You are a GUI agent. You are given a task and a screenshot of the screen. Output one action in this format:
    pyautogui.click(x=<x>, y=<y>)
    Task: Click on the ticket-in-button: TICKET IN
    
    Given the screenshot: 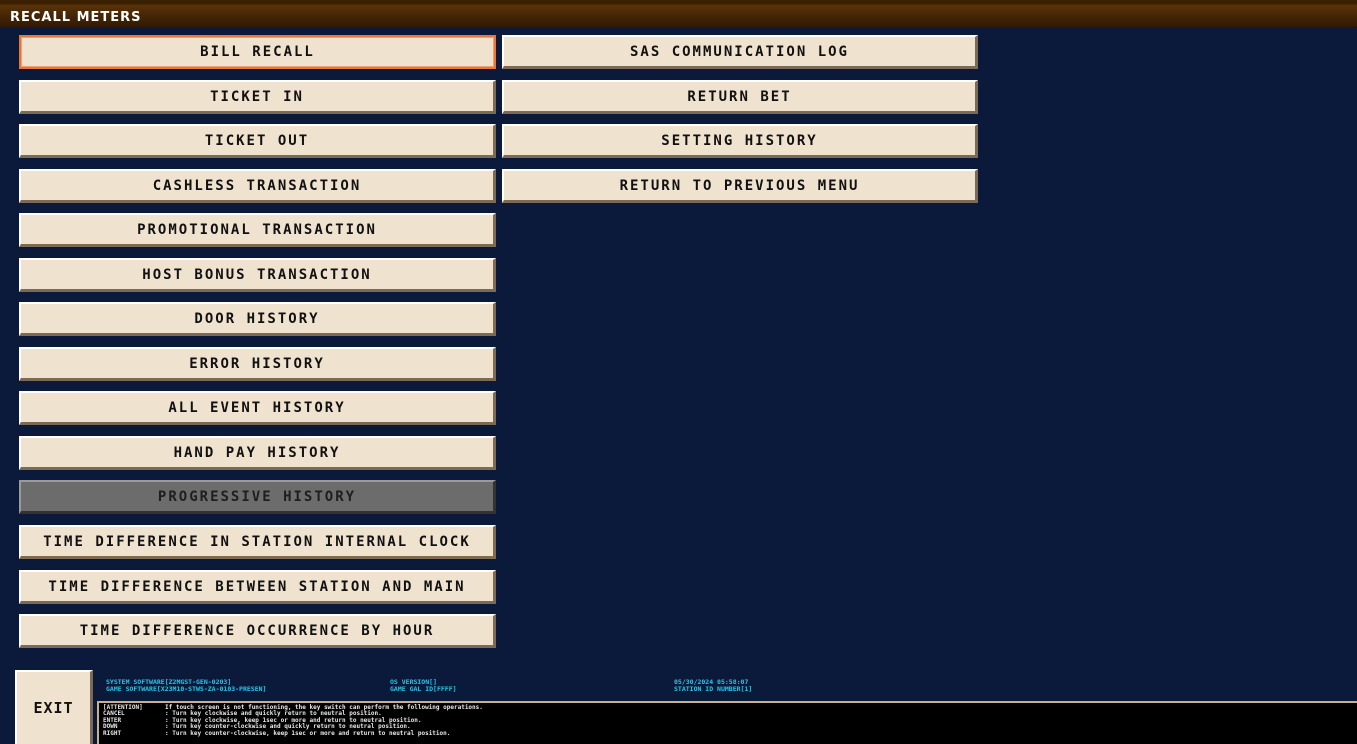 What is the action you would take?
    pyautogui.click(x=257, y=97)
    